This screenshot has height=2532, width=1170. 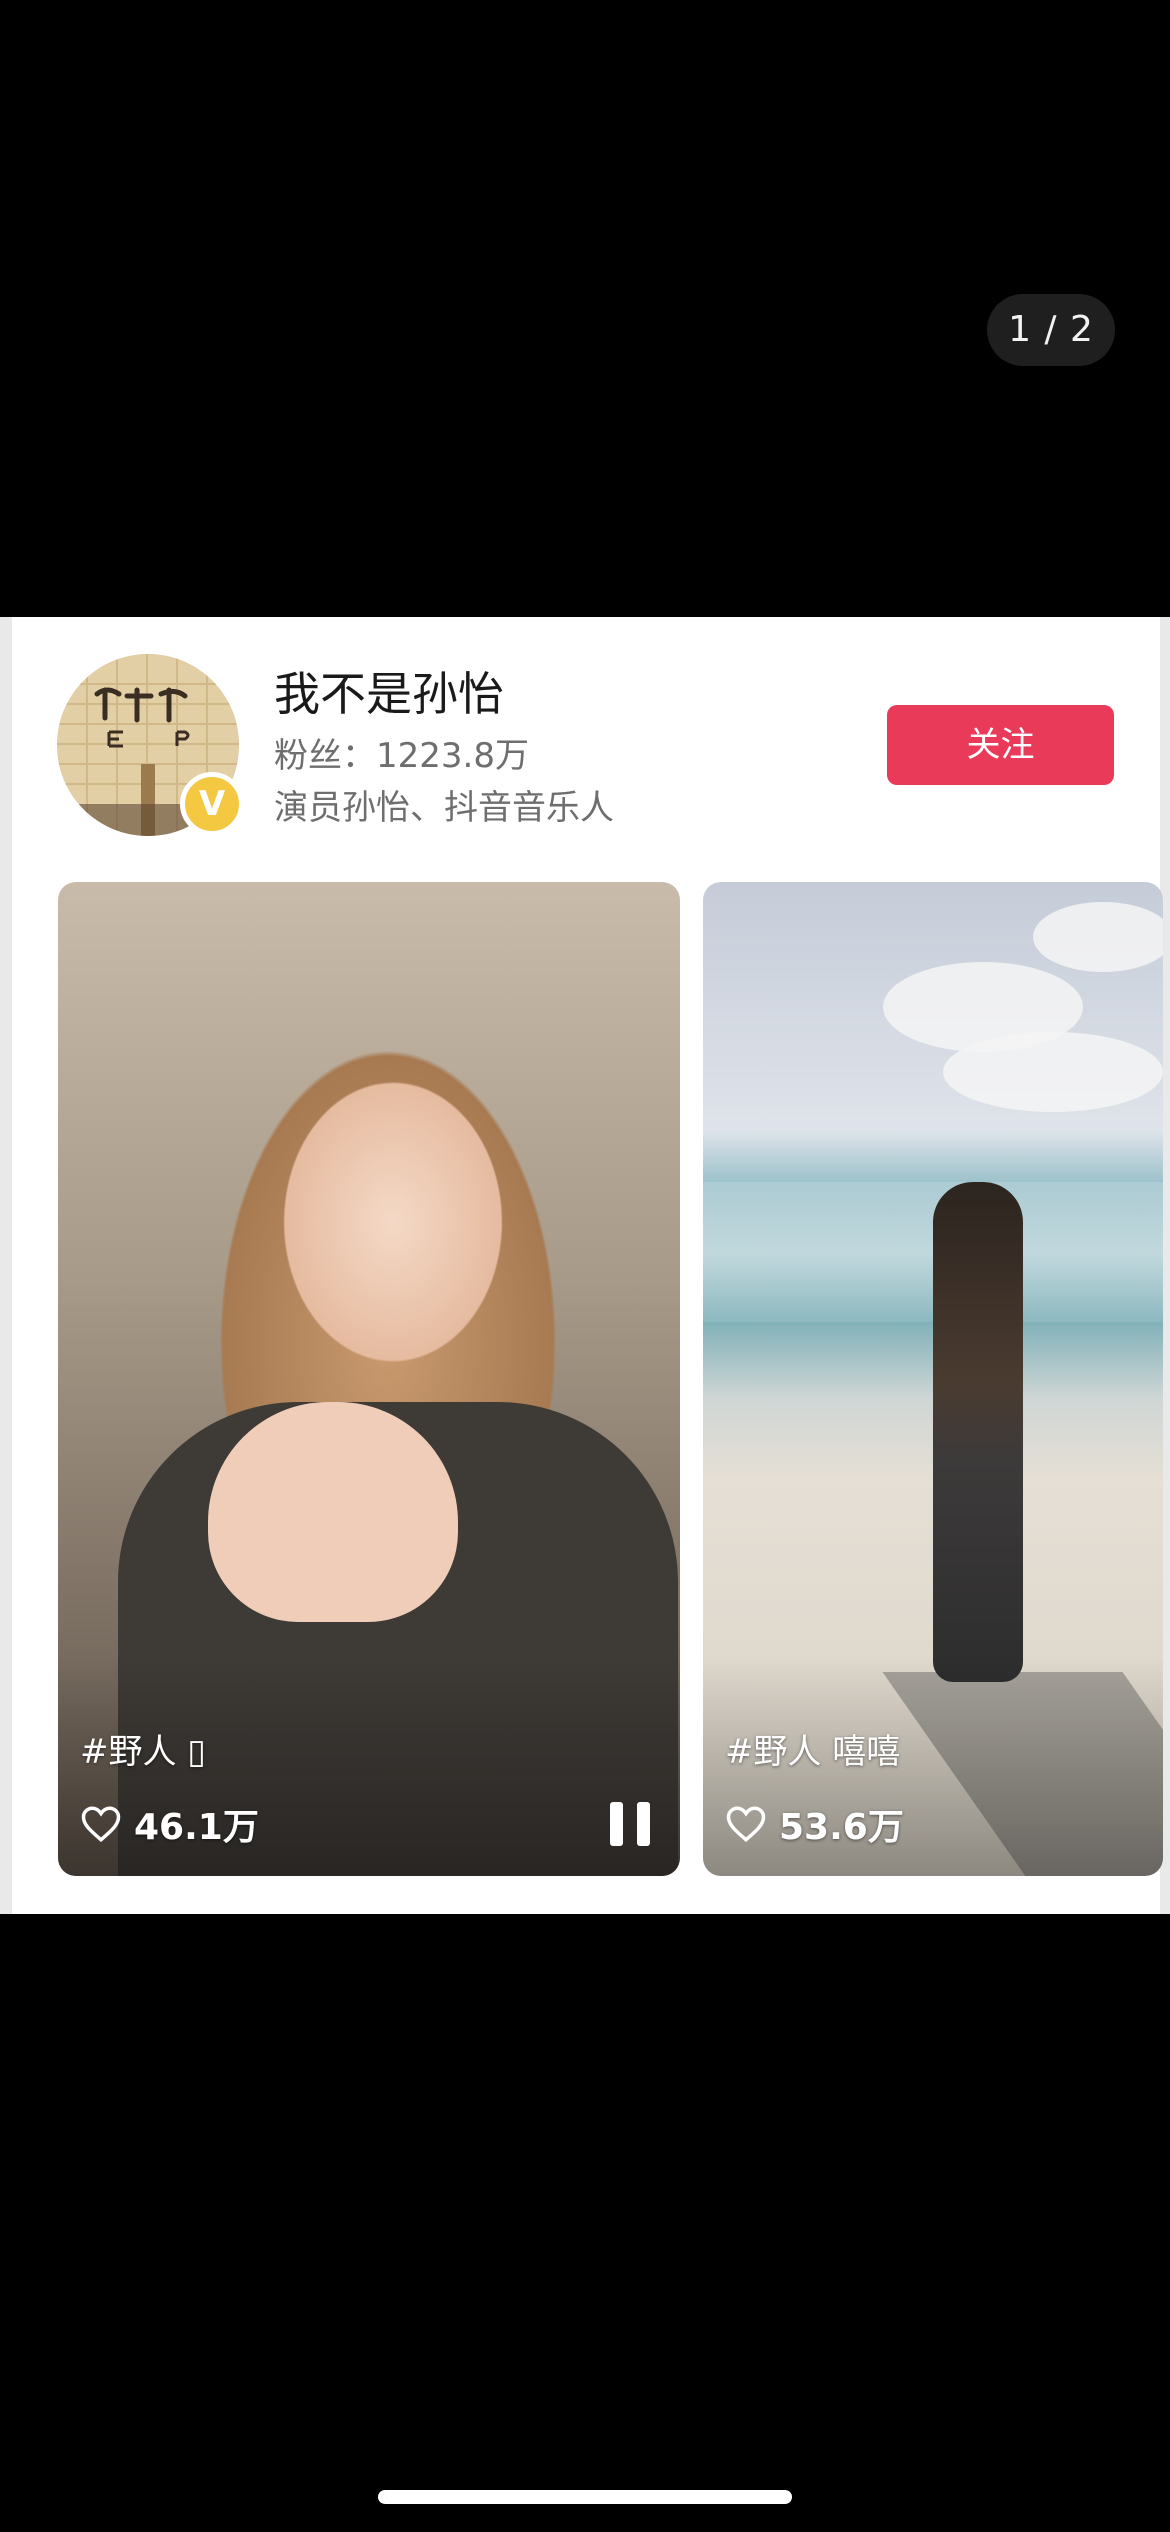 What do you see at coordinates (389, 694) in the screenshot?
I see `username: 我不是孙怡` at bounding box center [389, 694].